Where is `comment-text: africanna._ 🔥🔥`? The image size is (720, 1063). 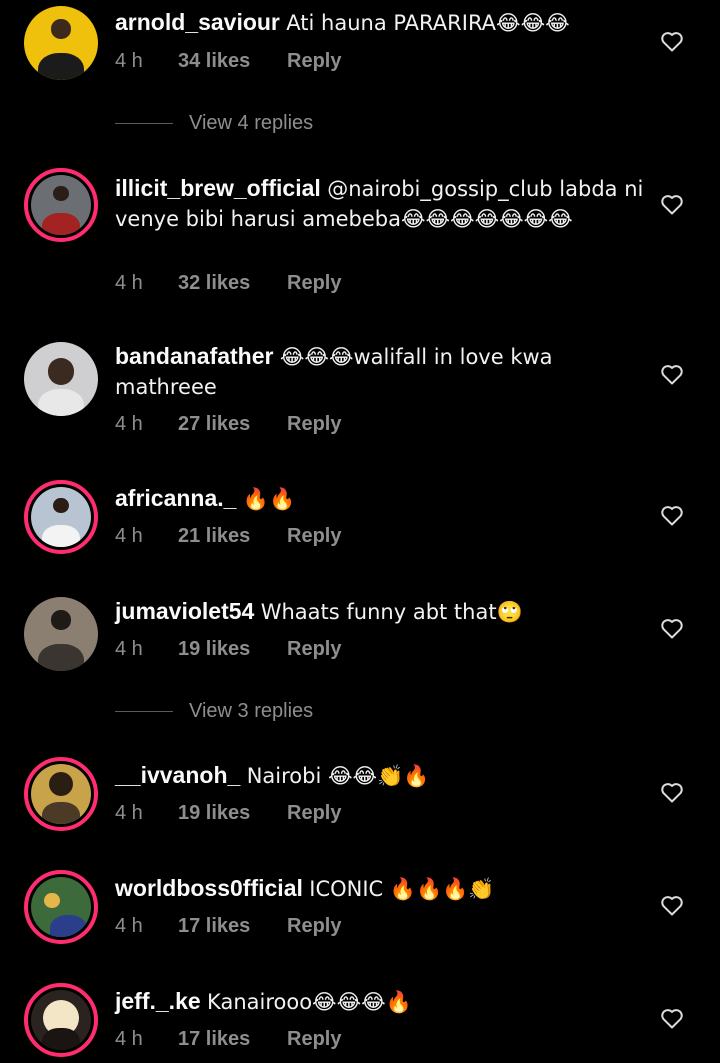
comment-text: africanna._ 🔥🔥 is located at coordinates (380, 499).